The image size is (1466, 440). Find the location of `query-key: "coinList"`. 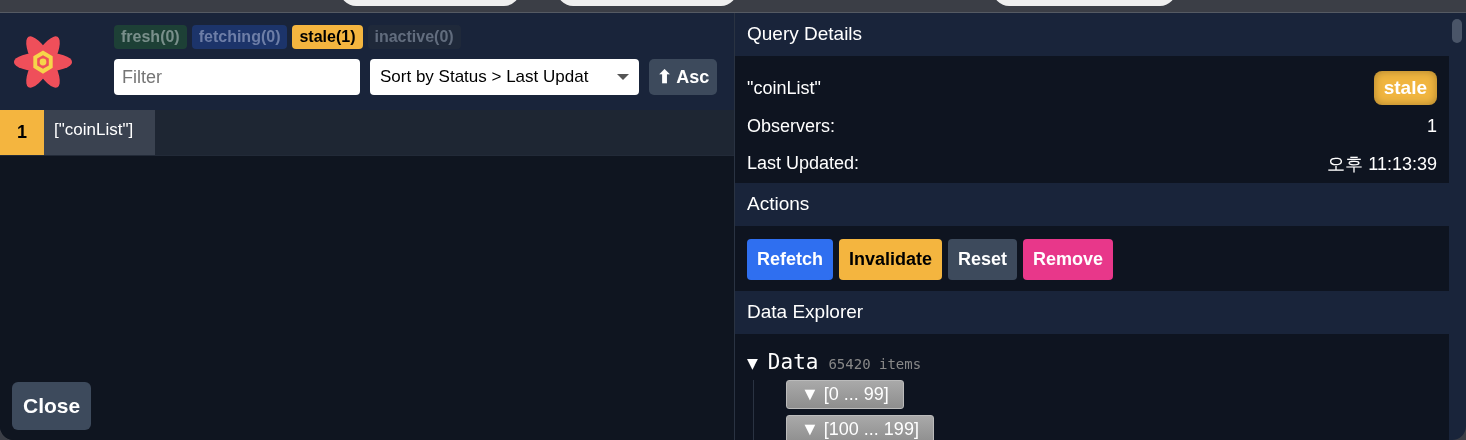

query-key: "coinList" is located at coordinates (784, 88).